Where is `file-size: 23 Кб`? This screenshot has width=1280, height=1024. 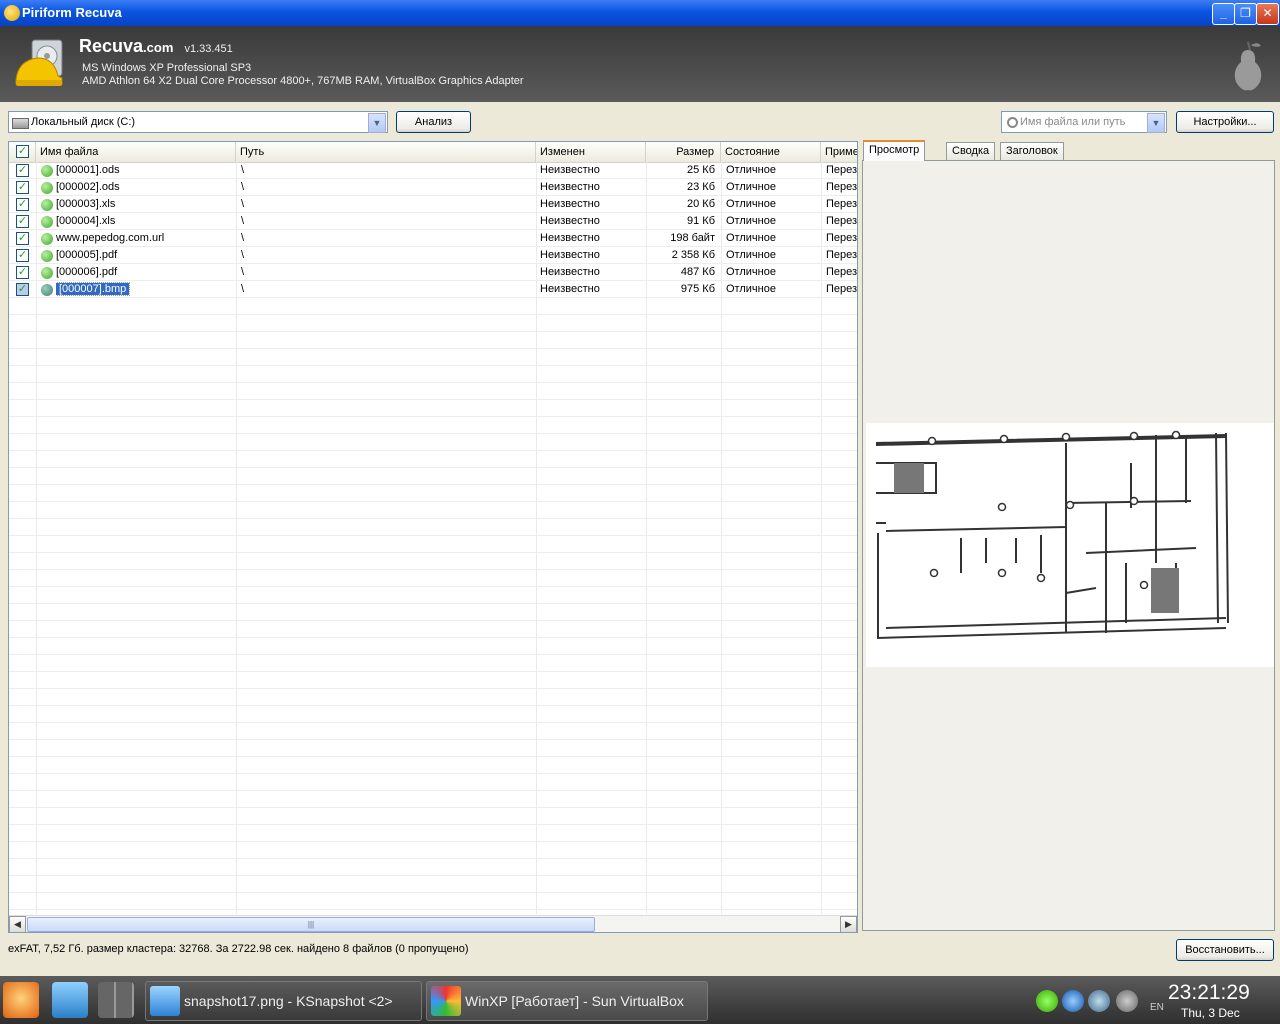
file-size: 23 Кб is located at coordinates (701, 187).